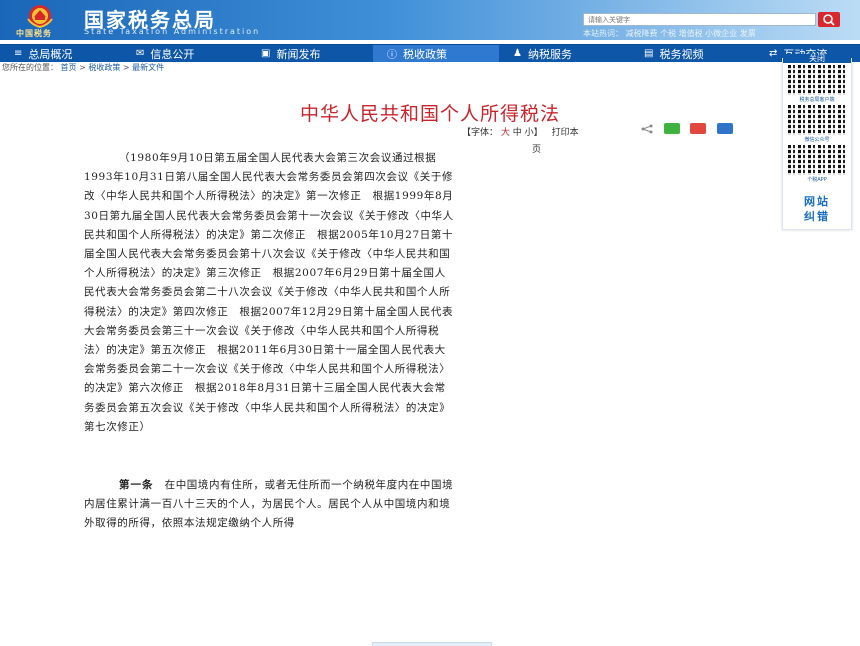 The width and height of the screenshot is (860, 646). I want to click on qr-label: 个税APP, so click(817, 180).